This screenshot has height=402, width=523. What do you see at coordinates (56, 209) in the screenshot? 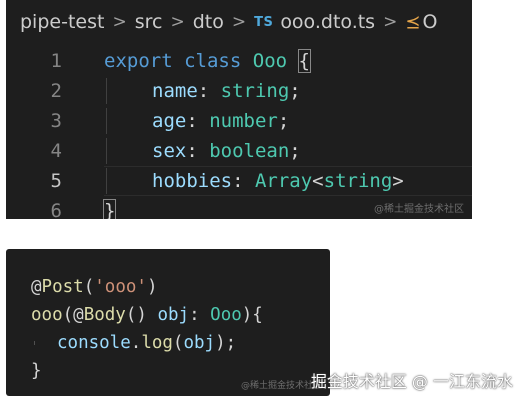
I see `line-number: 6` at bounding box center [56, 209].